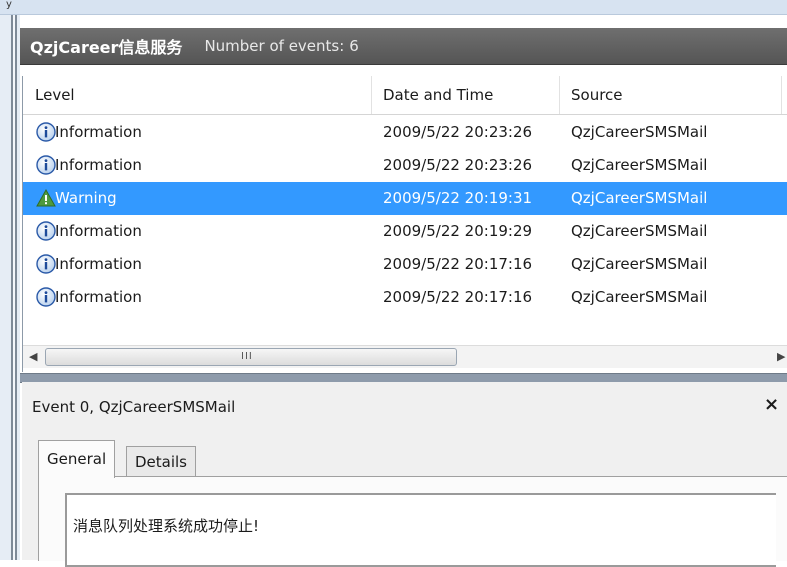 Image resolution: width=787 pixels, height=567 pixels. I want to click on event-datetime: 2009/5/22 20:19:31, so click(458, 198).